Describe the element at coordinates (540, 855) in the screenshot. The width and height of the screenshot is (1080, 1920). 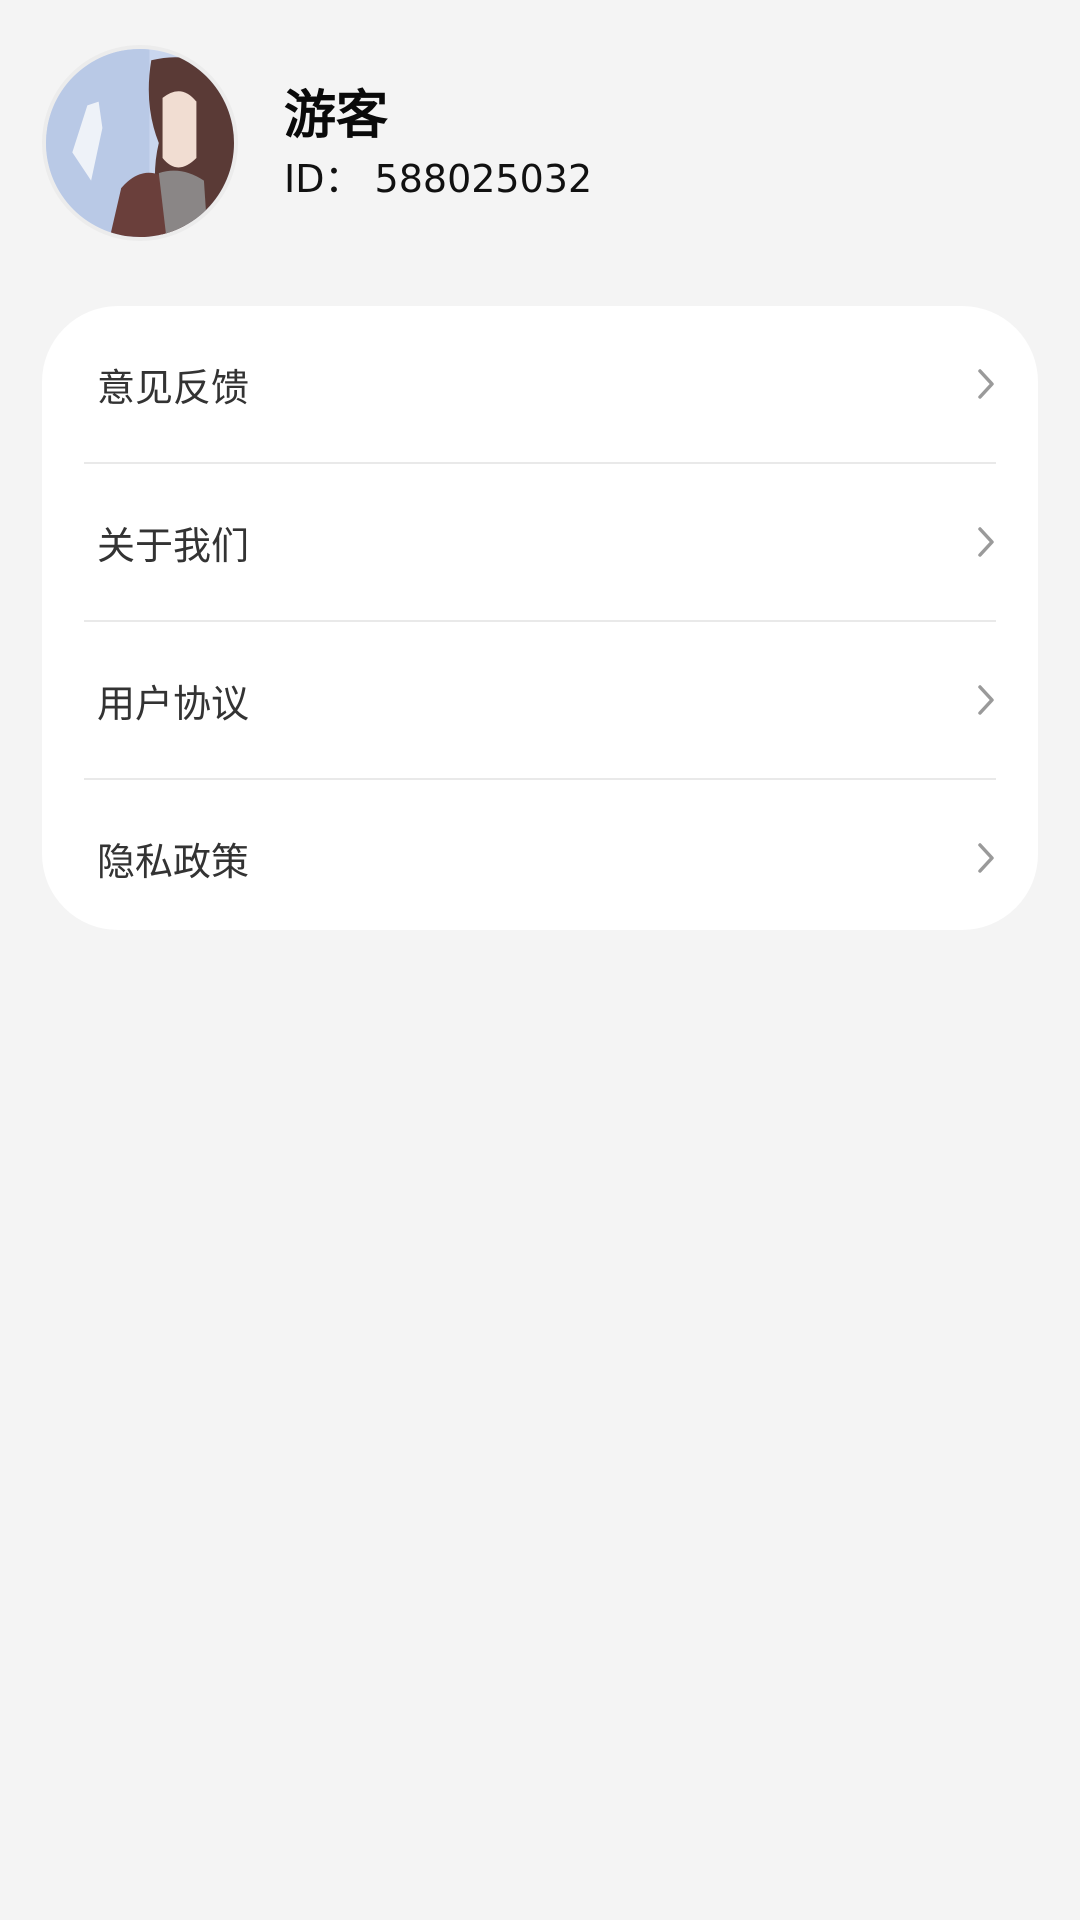
I see `menu-item-privacy-policy: 隐私政策` at that location.